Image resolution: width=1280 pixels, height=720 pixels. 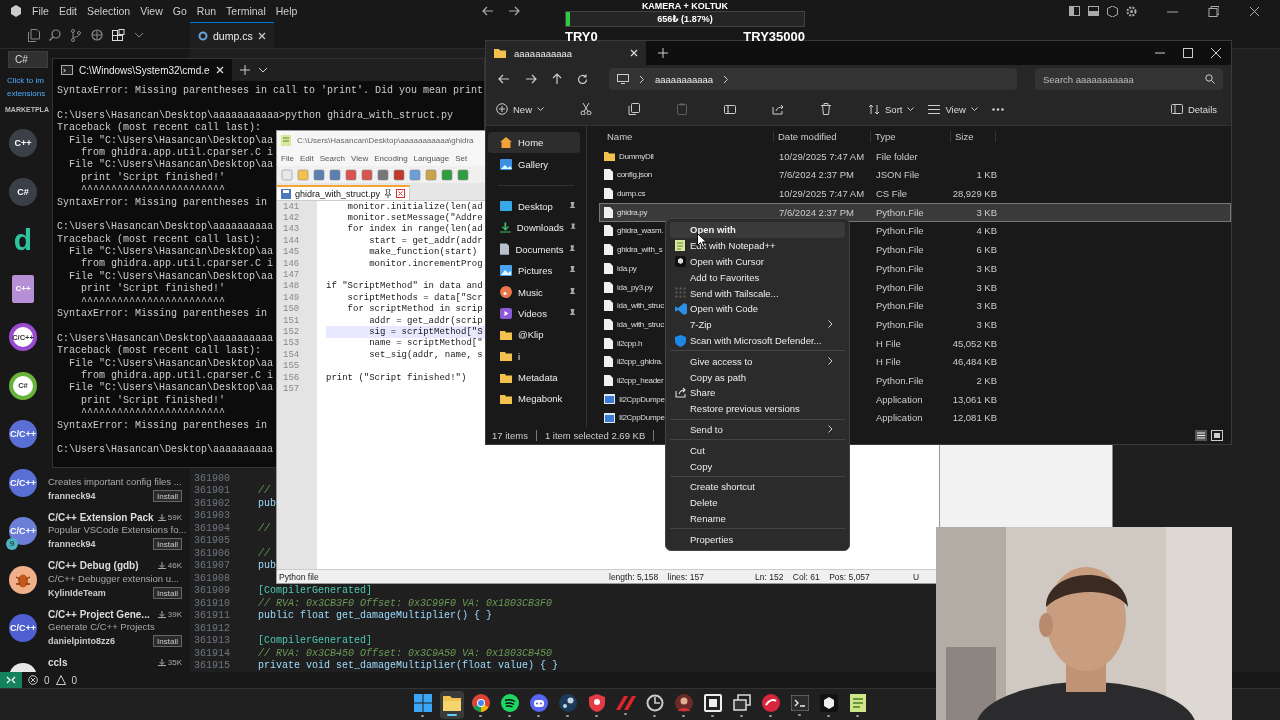 What do you see at coordinates (757, 361) in the screenshot?
I see `menu-item: Give access to` at bounding box center [757, 361].